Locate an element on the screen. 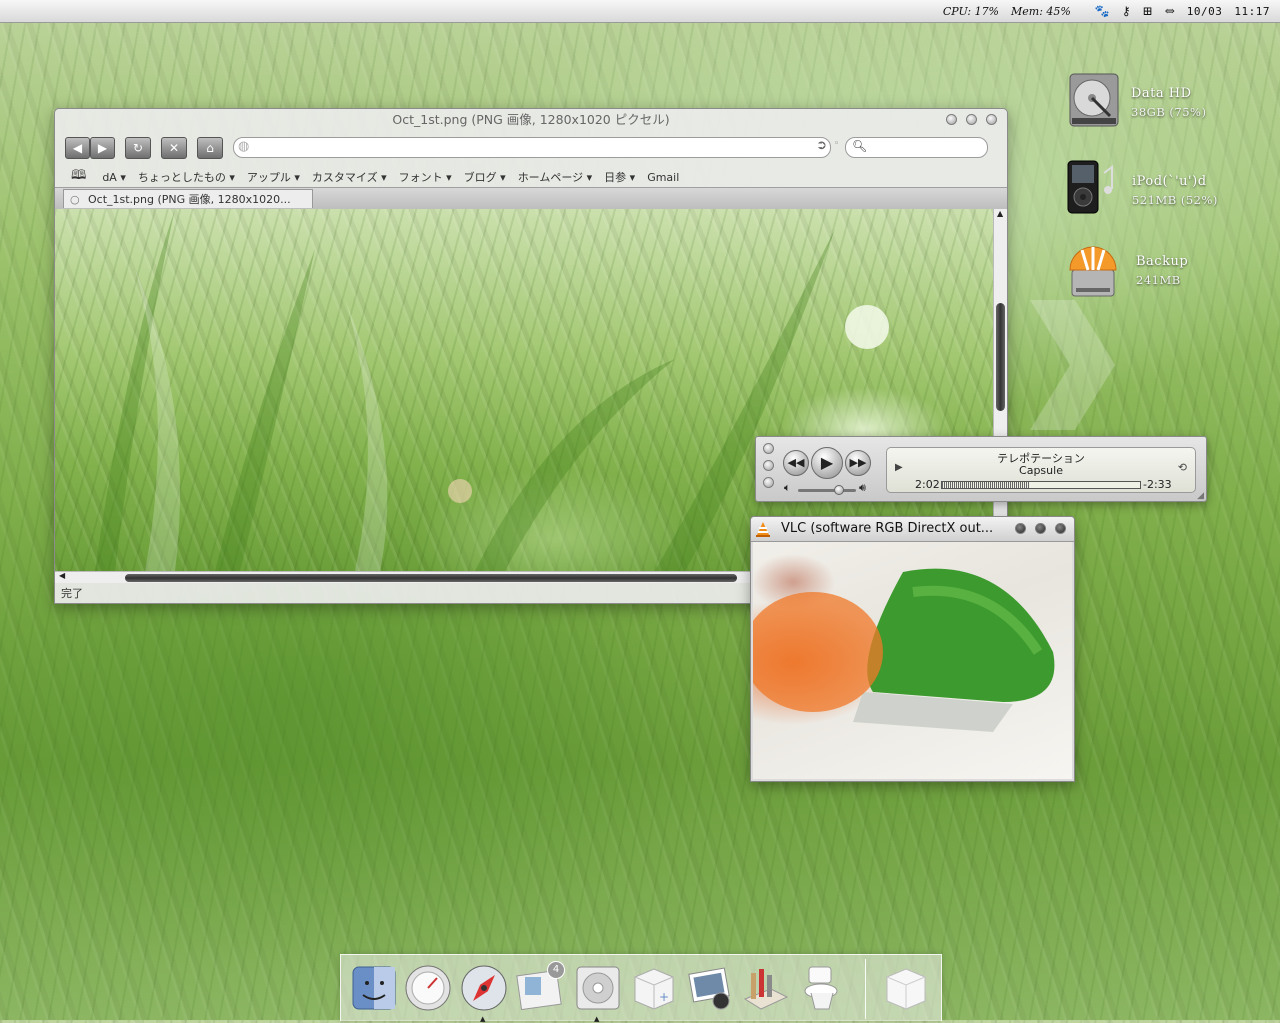  back-button: ◀ is located at coordinates (77, 148).